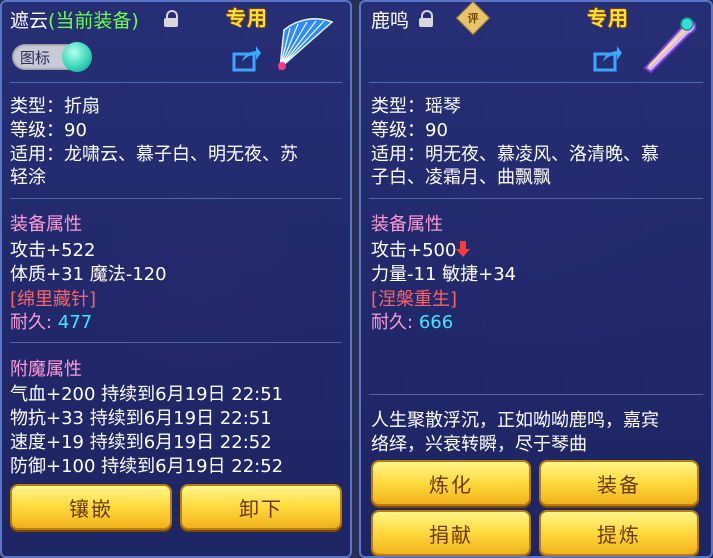  I want to click on icon-toggle-label: 图标, so click(35, 58).